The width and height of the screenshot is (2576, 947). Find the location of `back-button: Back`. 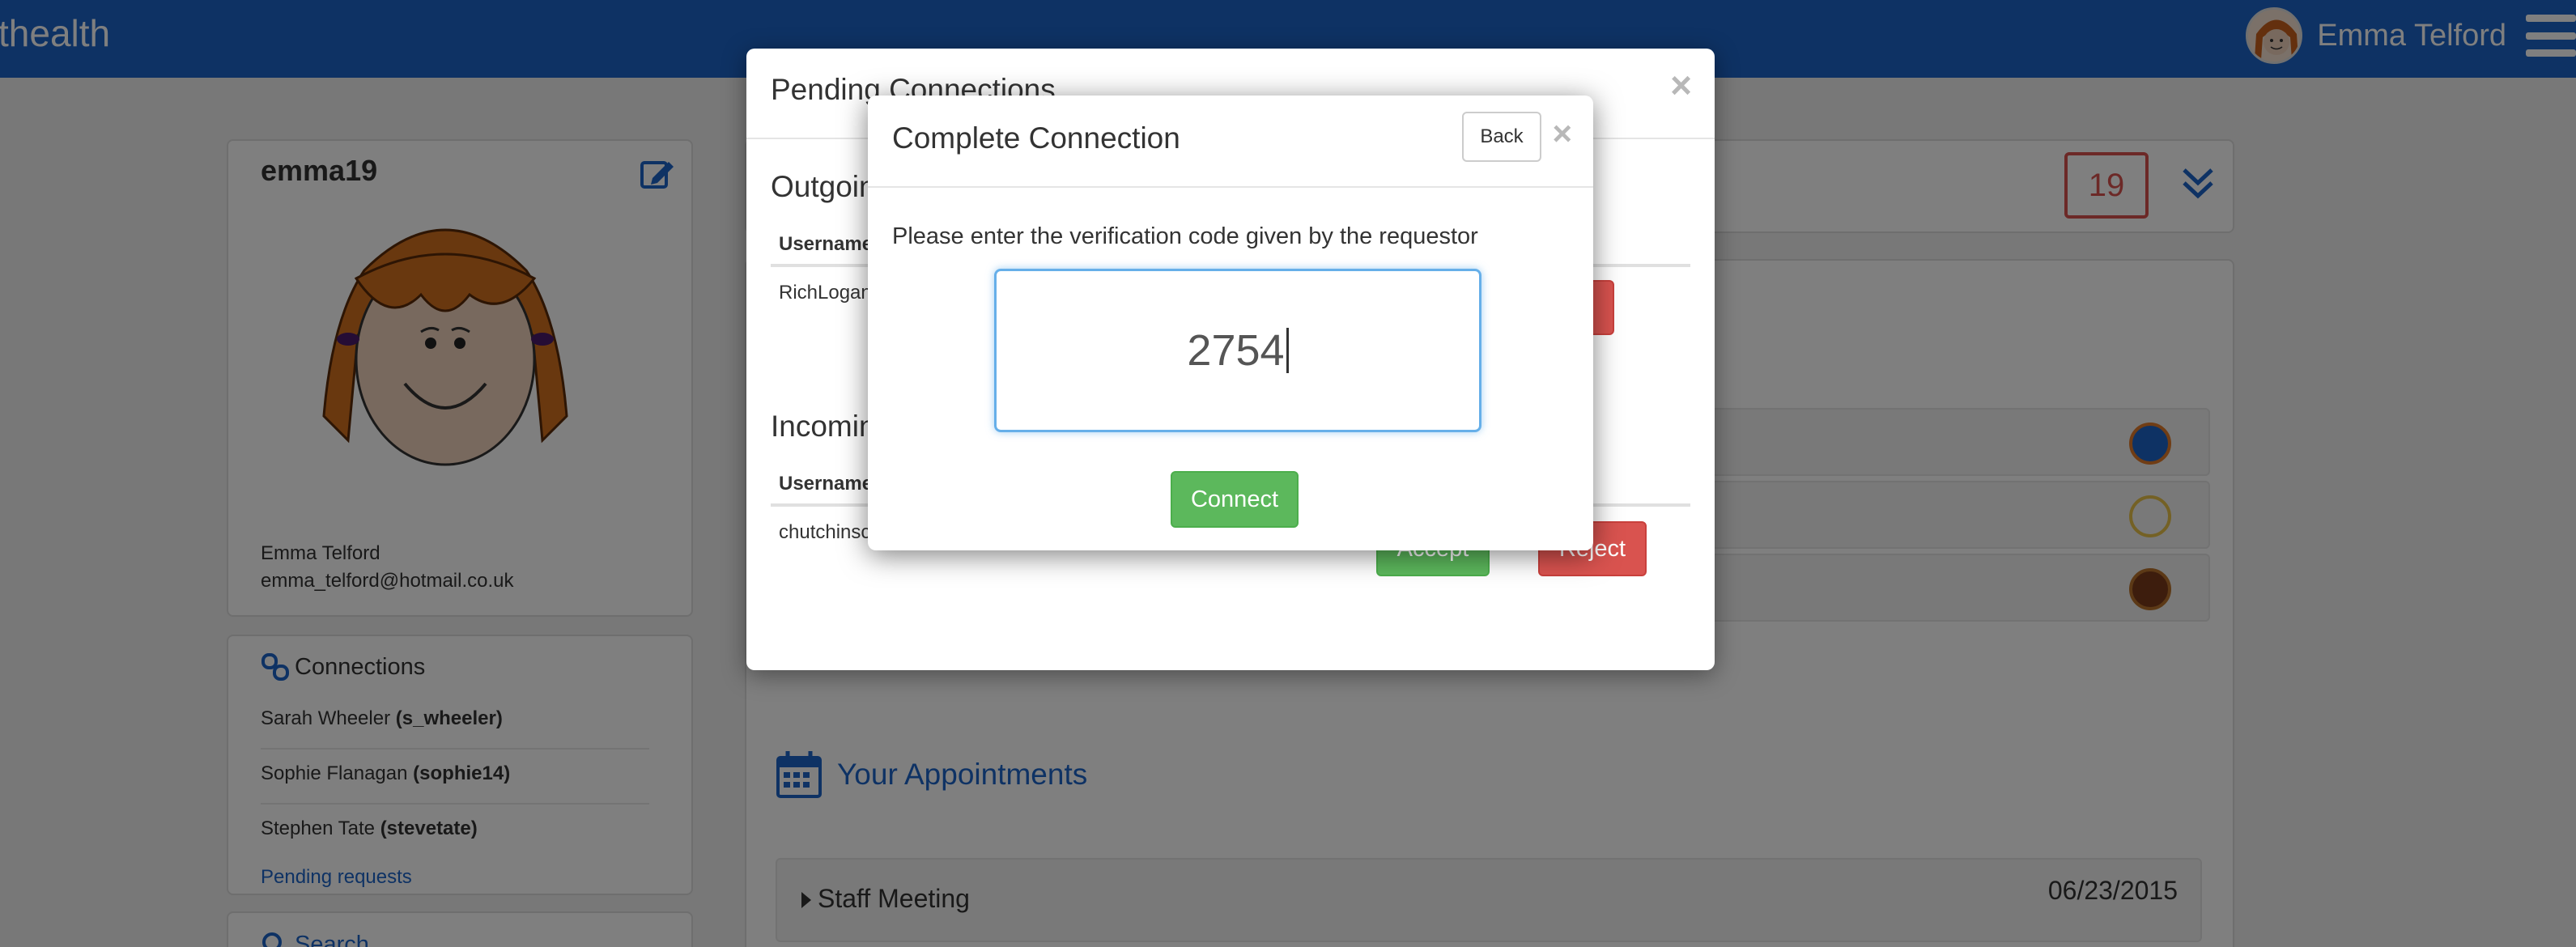

back-button: Back is located at coordinates (1502, 137).